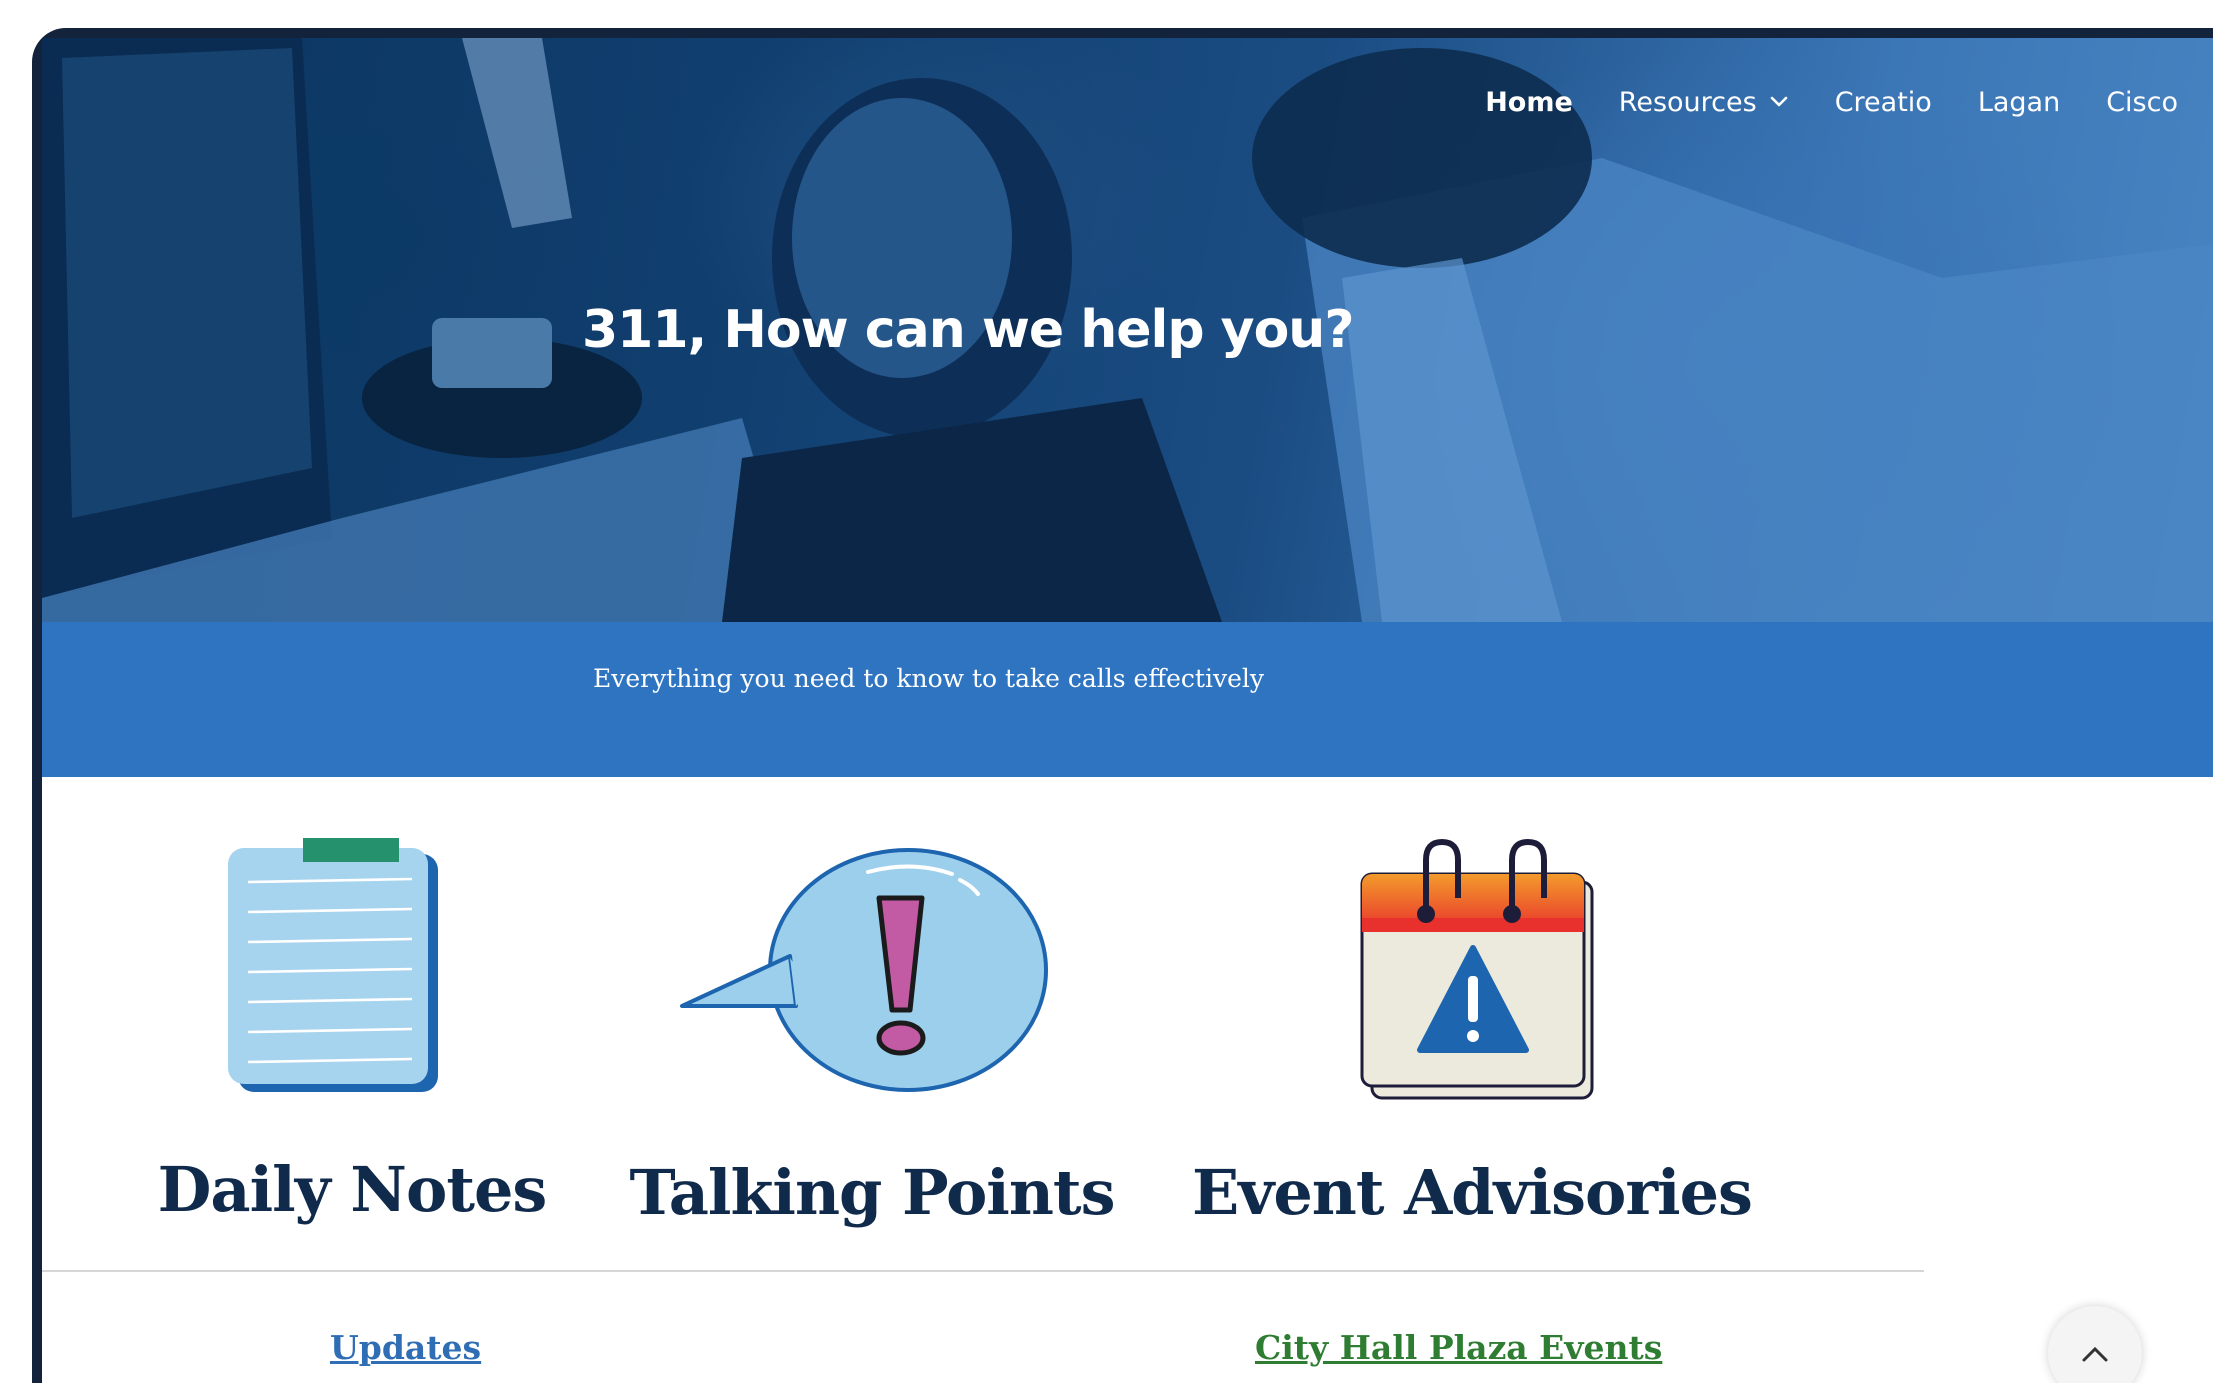  I want to click on scroll-to-top-button, so click(2095, 1344).